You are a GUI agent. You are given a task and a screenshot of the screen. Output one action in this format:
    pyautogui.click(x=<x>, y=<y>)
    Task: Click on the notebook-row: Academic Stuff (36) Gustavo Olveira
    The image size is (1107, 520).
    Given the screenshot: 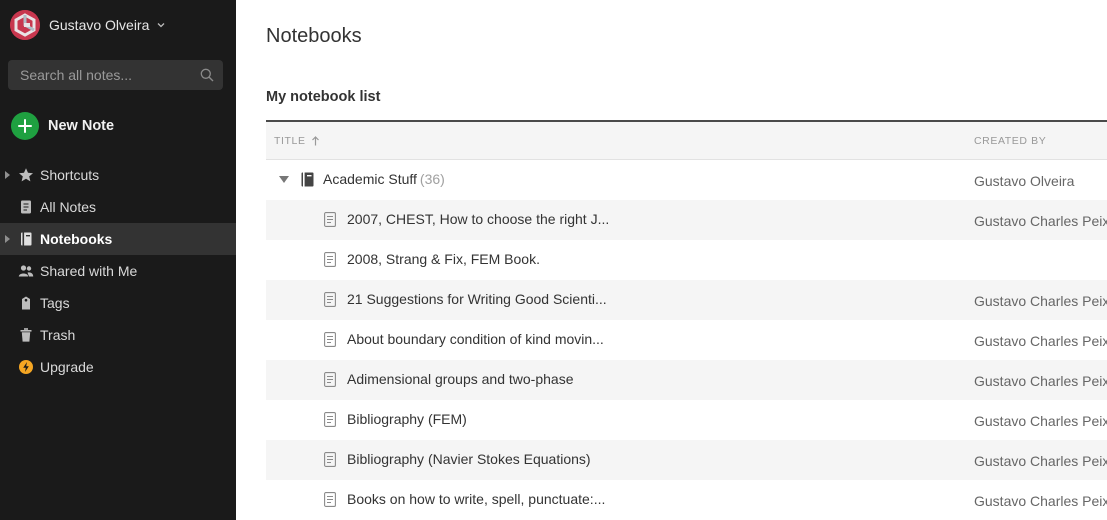 What is the action you would take?
    pyautogui.click(x=686, y=180)
    